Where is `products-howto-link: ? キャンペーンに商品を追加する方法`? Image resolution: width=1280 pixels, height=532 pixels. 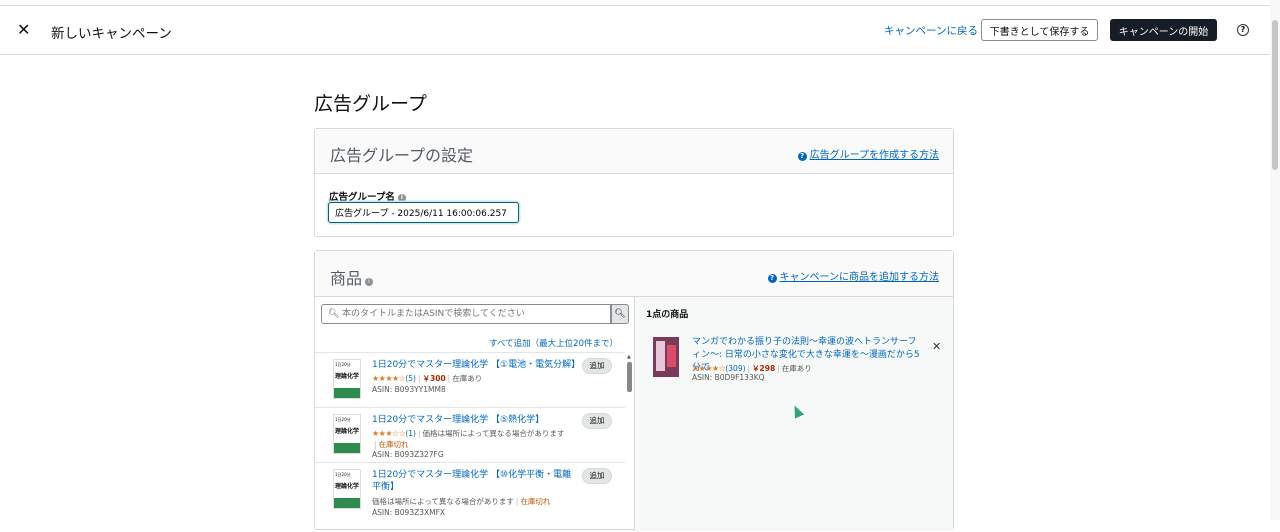 products-howto-link: ? キャンペーンに商品を追加する方法 is located at coordinates (853, 275).